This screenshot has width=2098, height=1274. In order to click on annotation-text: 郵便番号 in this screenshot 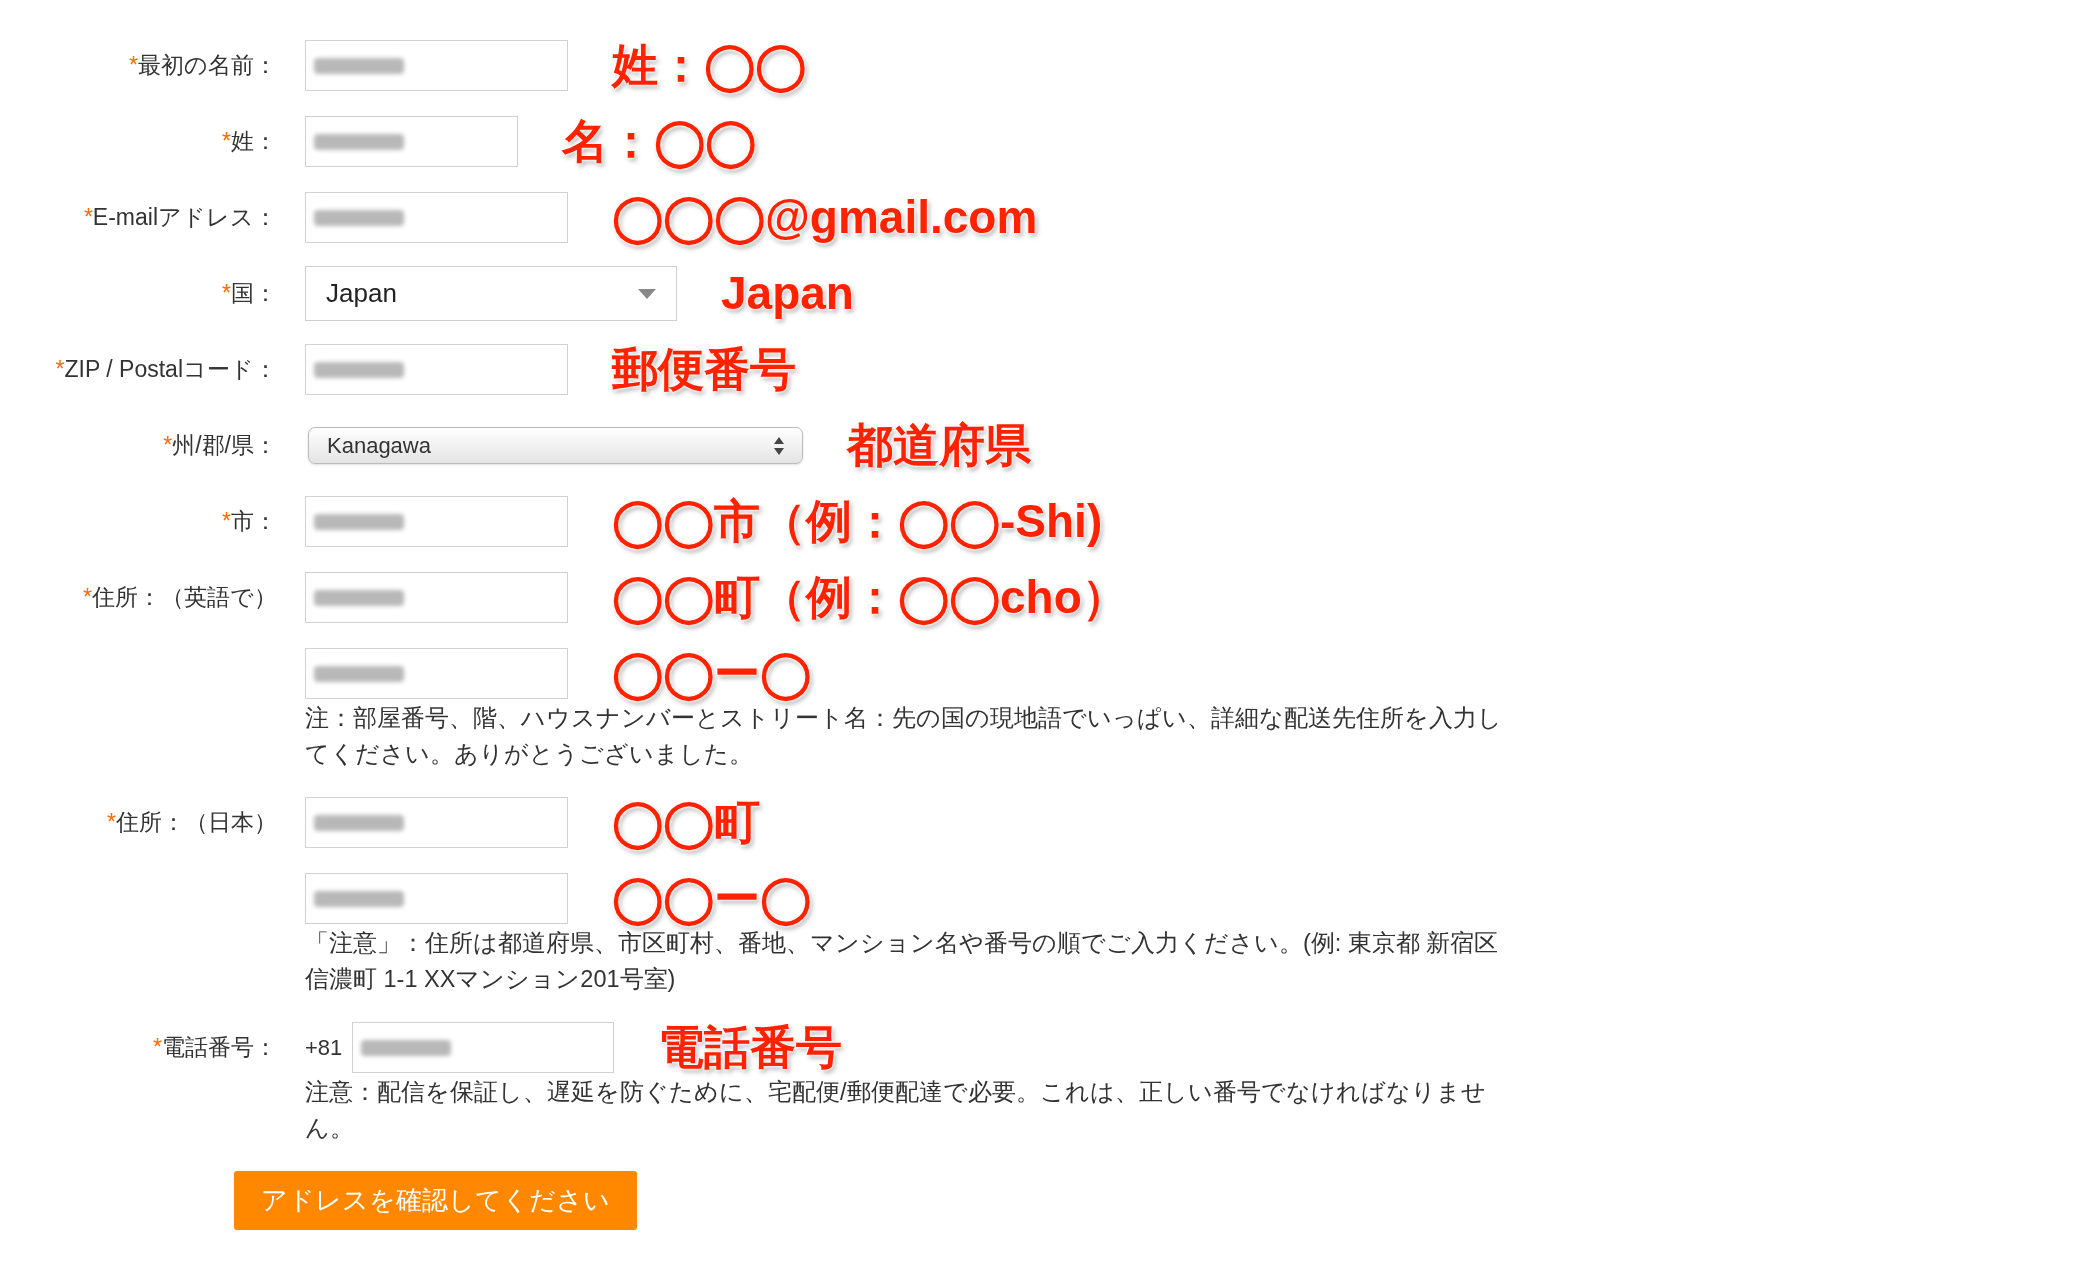, I will do `click(703, 369)`.